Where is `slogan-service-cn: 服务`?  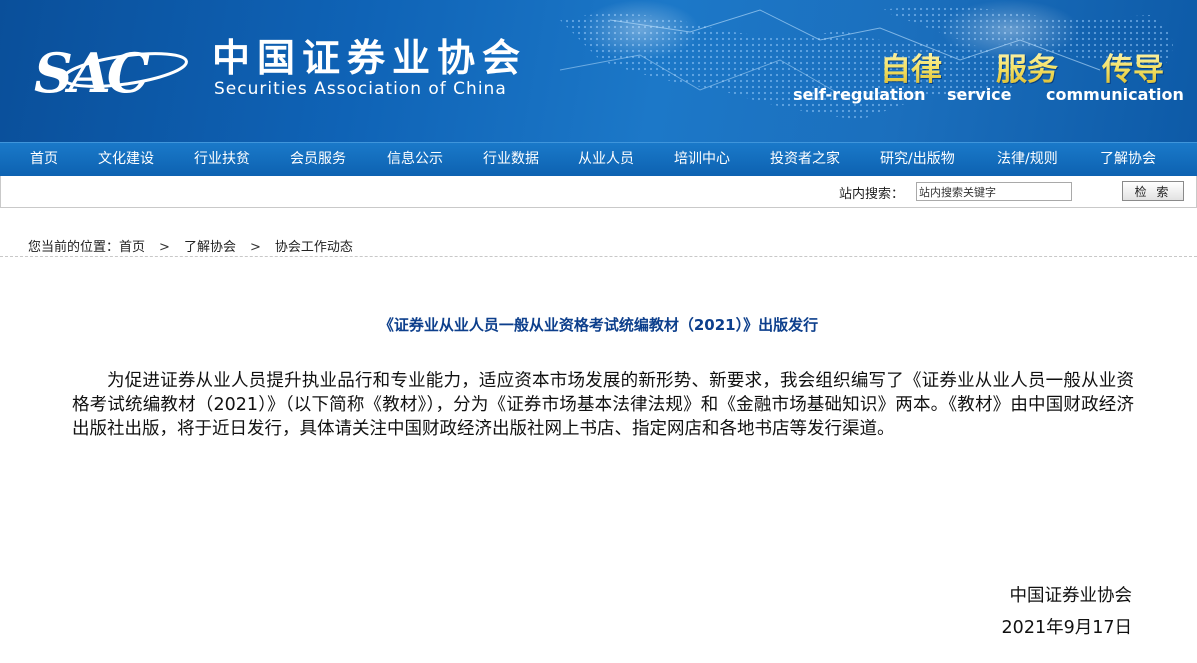
slogan-service-cn: 服务 is located at coordinates (1027, 66).